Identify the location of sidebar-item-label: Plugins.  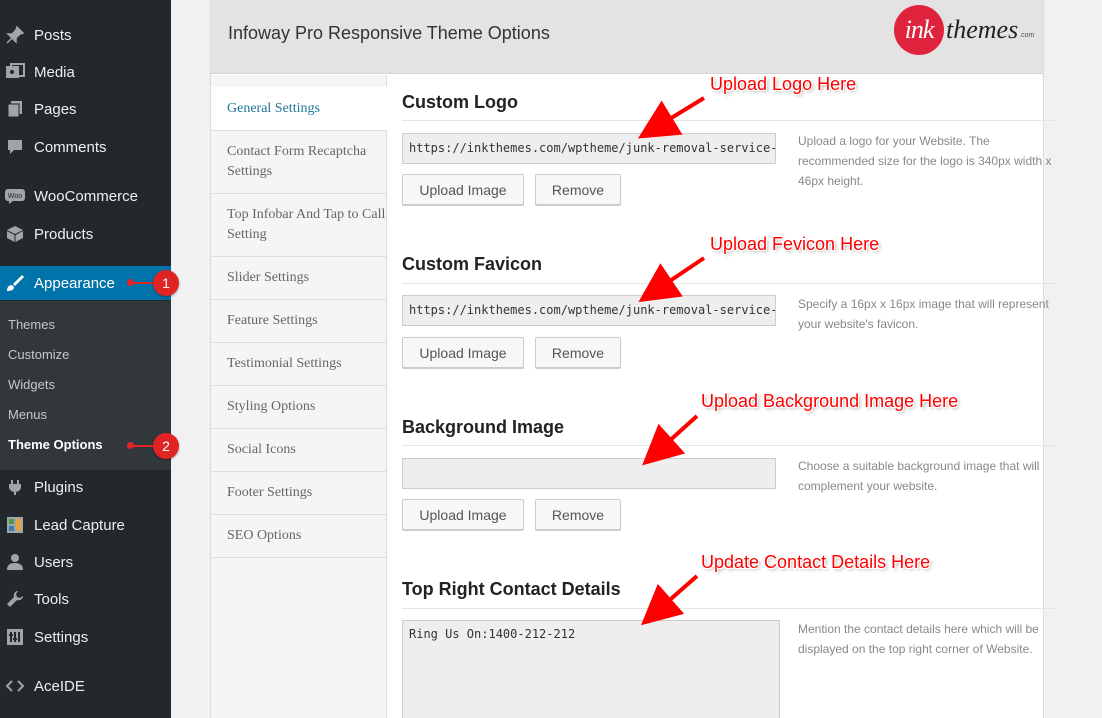
(59, 487).